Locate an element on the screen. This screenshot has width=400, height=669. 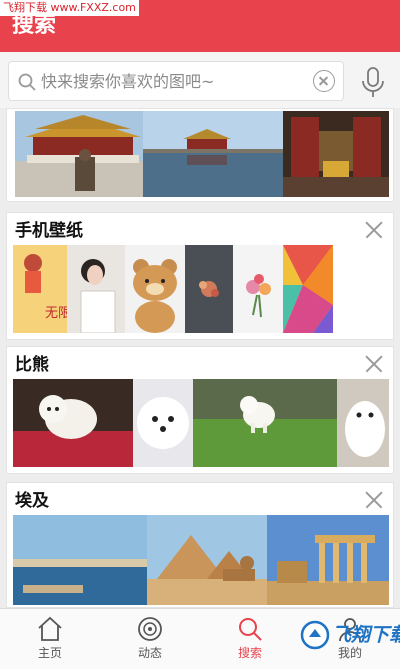
download-badge: 飞翔下载 is located at coordinates (350, 634).